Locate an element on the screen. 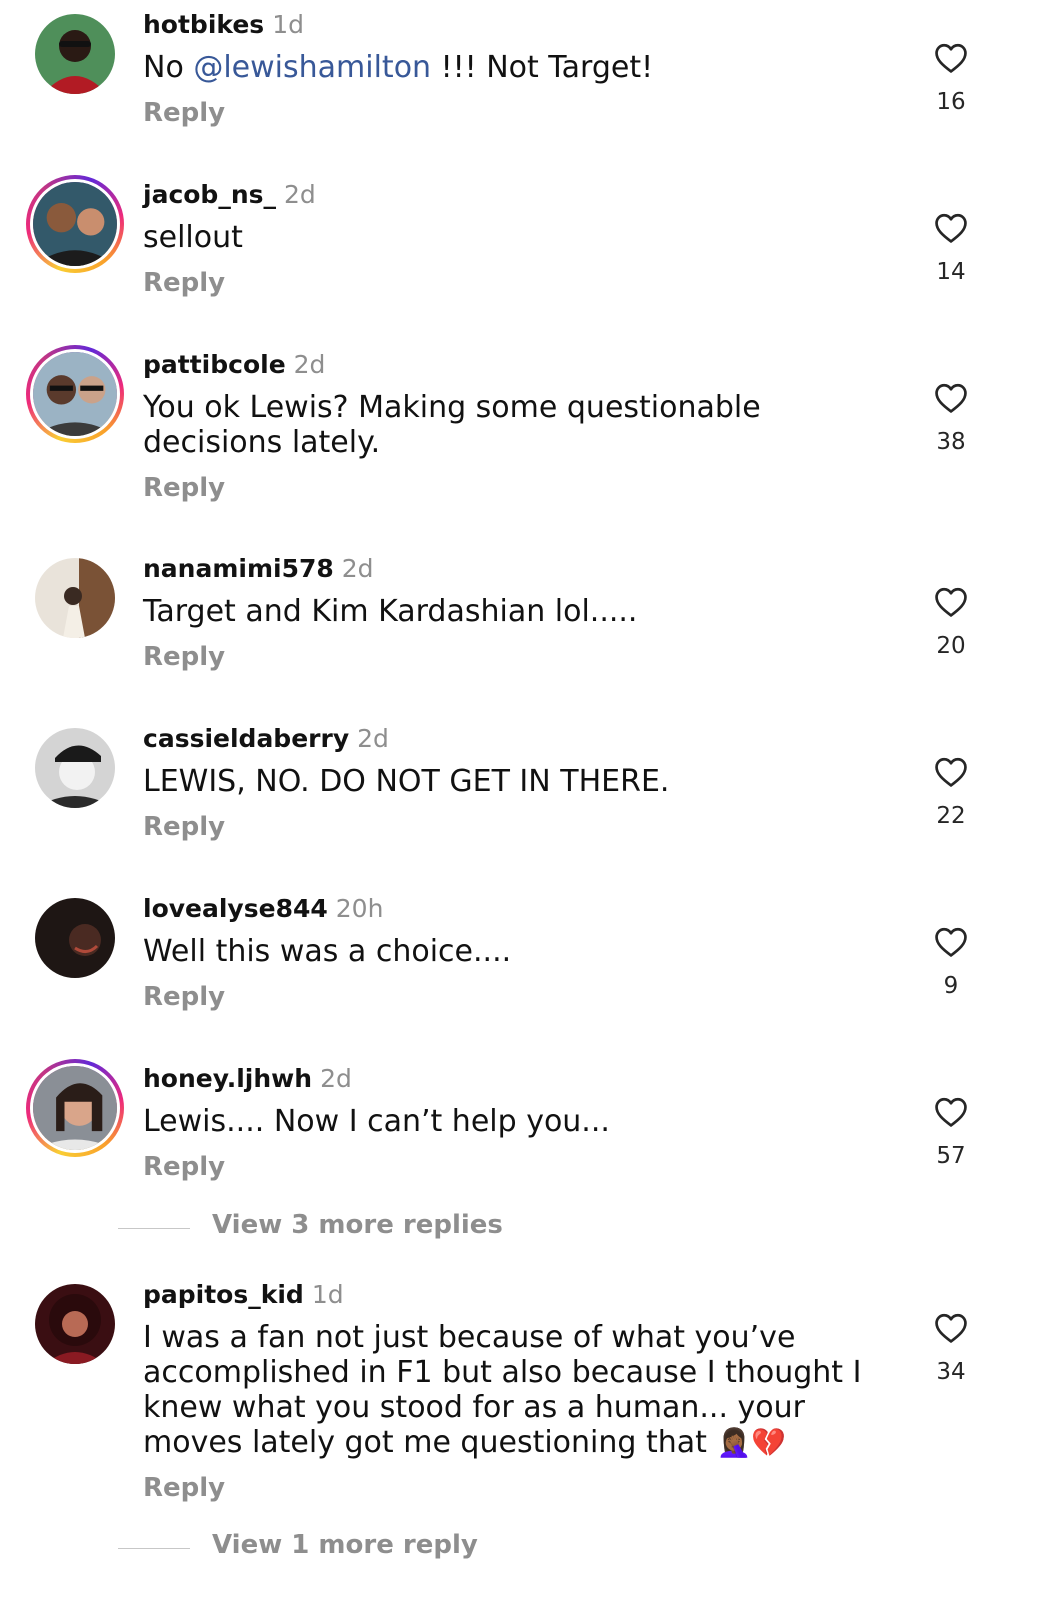 The image size is (1045, 1618). view-more-replies: View 3 more replies is located at coordinates (368, 1228).